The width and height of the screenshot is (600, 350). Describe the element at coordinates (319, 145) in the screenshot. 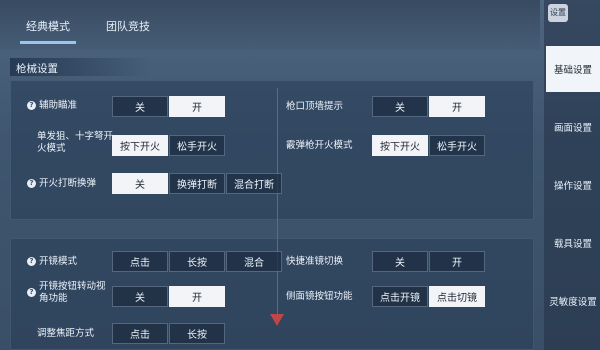

I see `row-label-shotgun-fire: 霰弹枪开火模式` at that location.